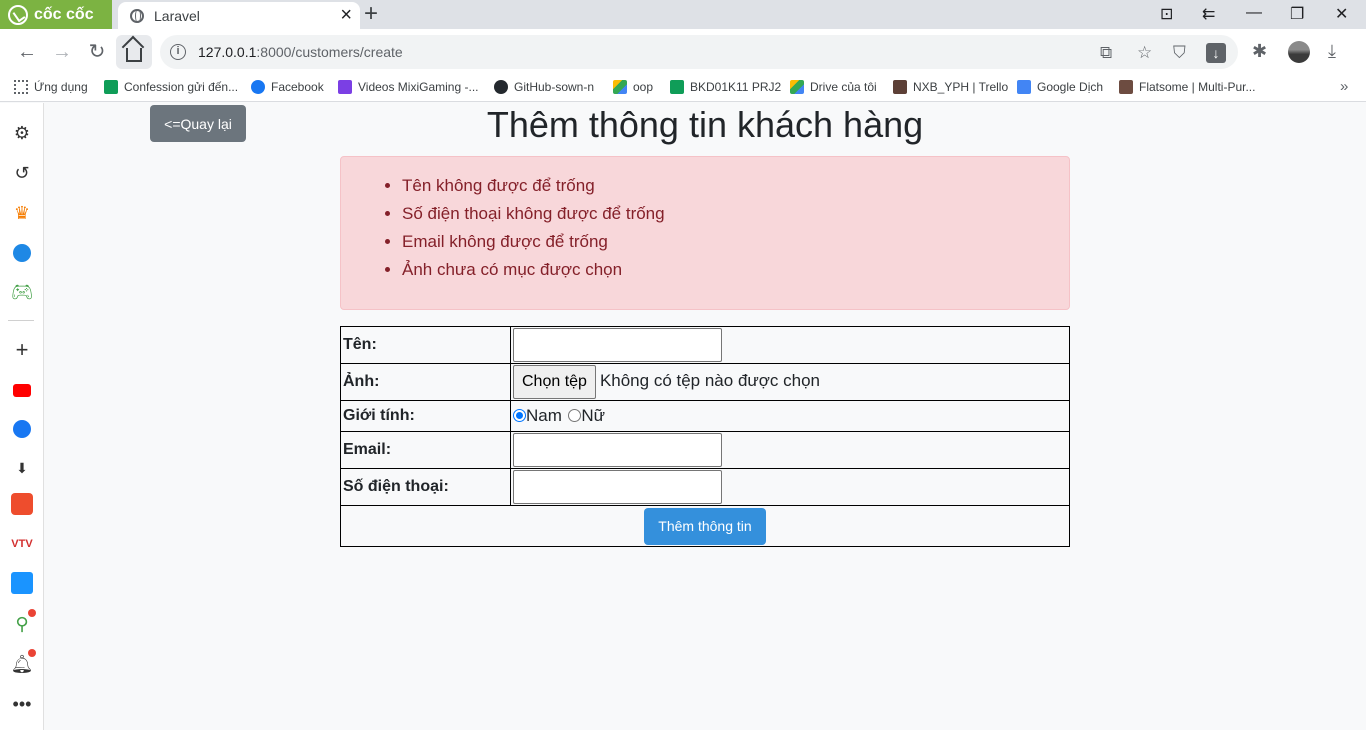 Image resolution: width=1366 pixels, height=730 pixels. Describe the element at coordinates (617, 450) in the screenshot. I see `email-input` at that location.